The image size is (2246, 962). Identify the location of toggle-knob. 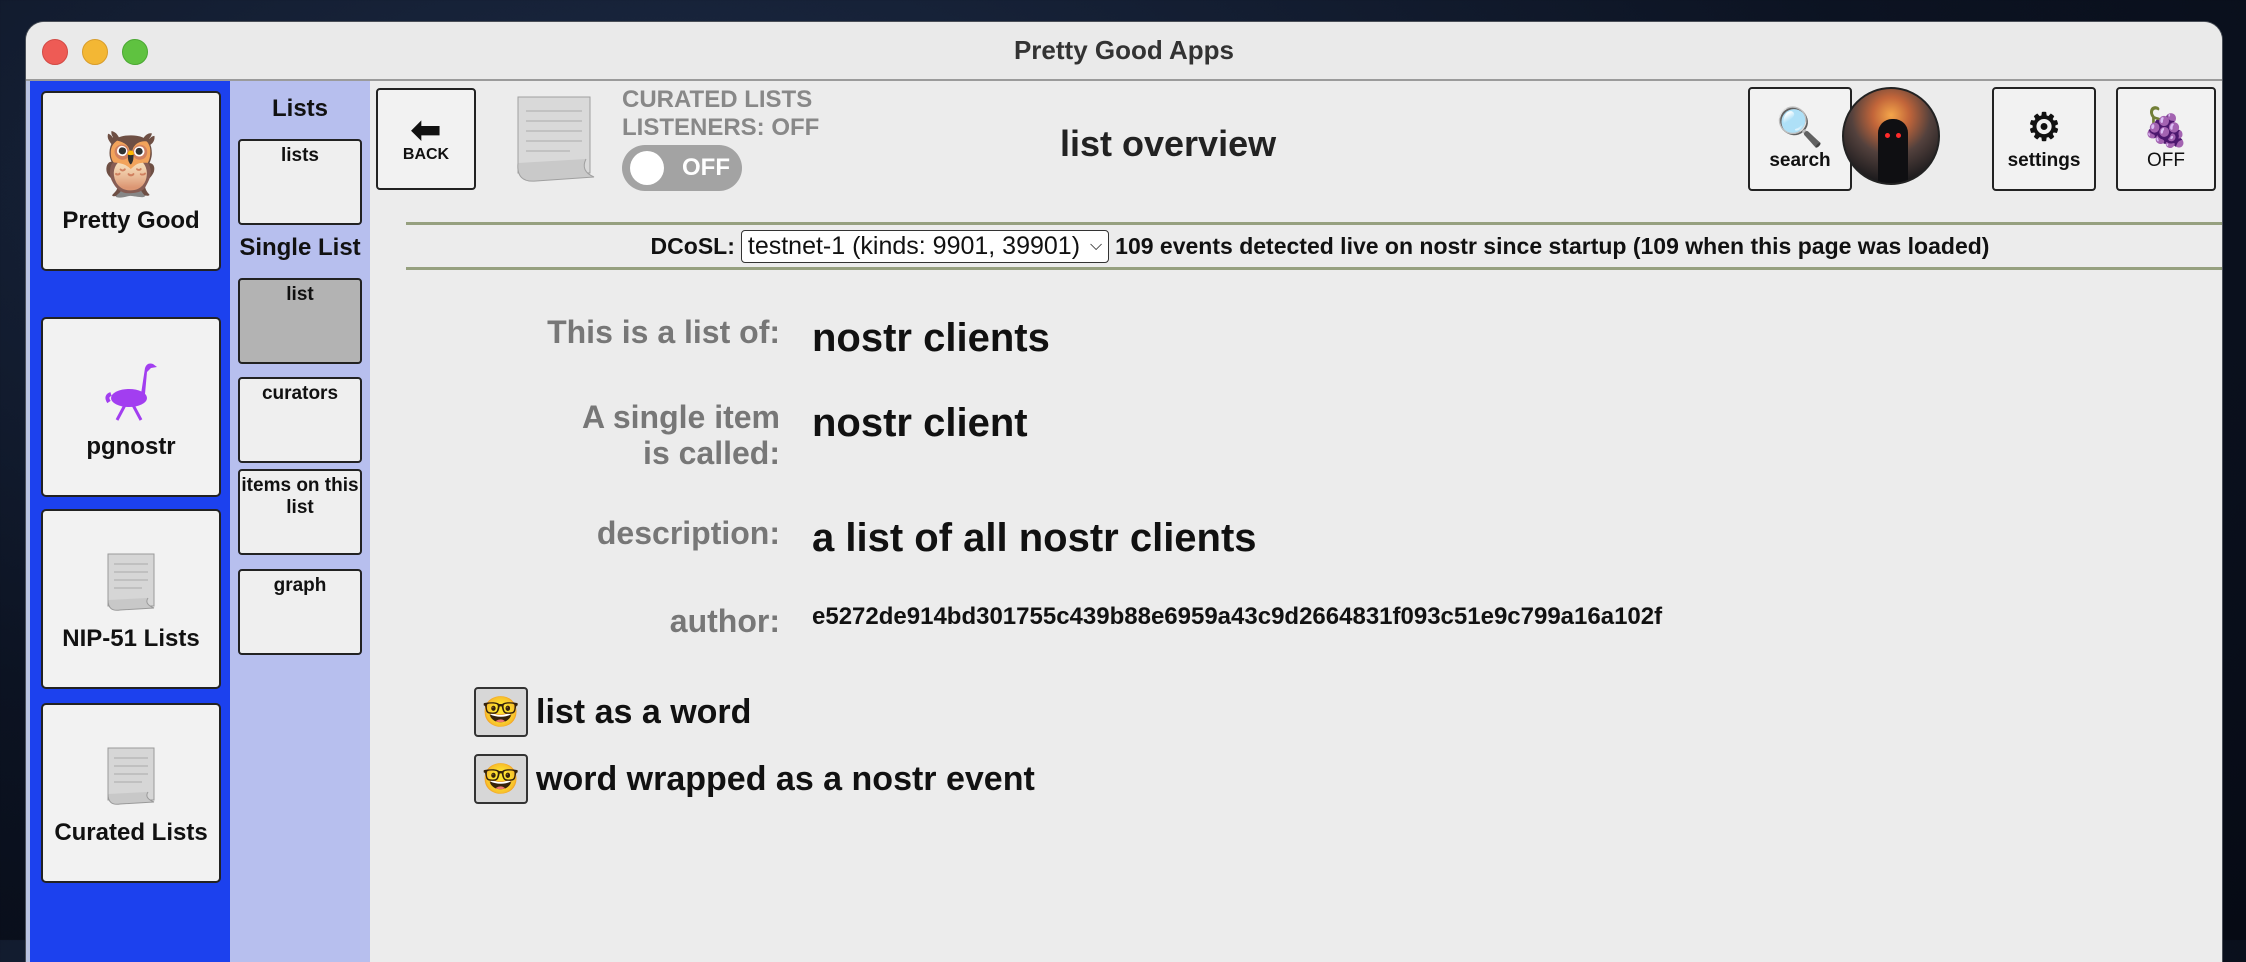
(647, 168).